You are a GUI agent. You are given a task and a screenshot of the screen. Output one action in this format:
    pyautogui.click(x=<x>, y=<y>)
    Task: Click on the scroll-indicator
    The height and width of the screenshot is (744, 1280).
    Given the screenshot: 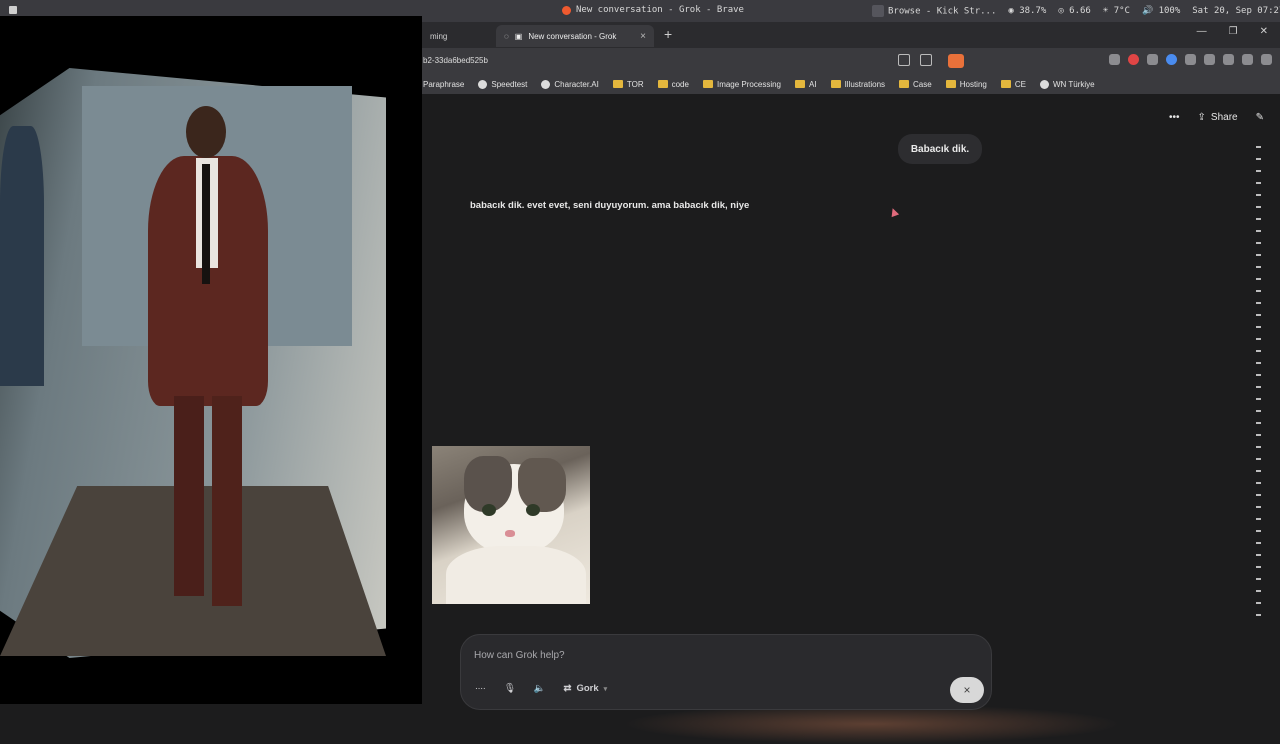 What is the action you would take?
    pyautogui.click(x=1259, y=416)
    